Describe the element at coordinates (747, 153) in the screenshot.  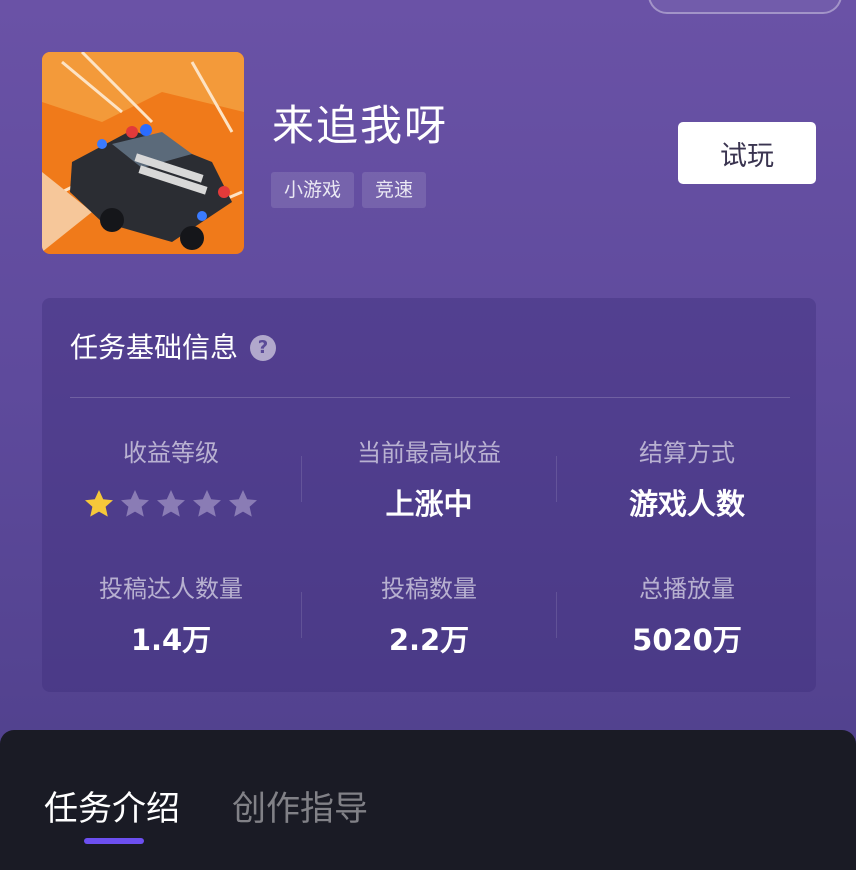
I see `try-play-button: 试玩` at that location.